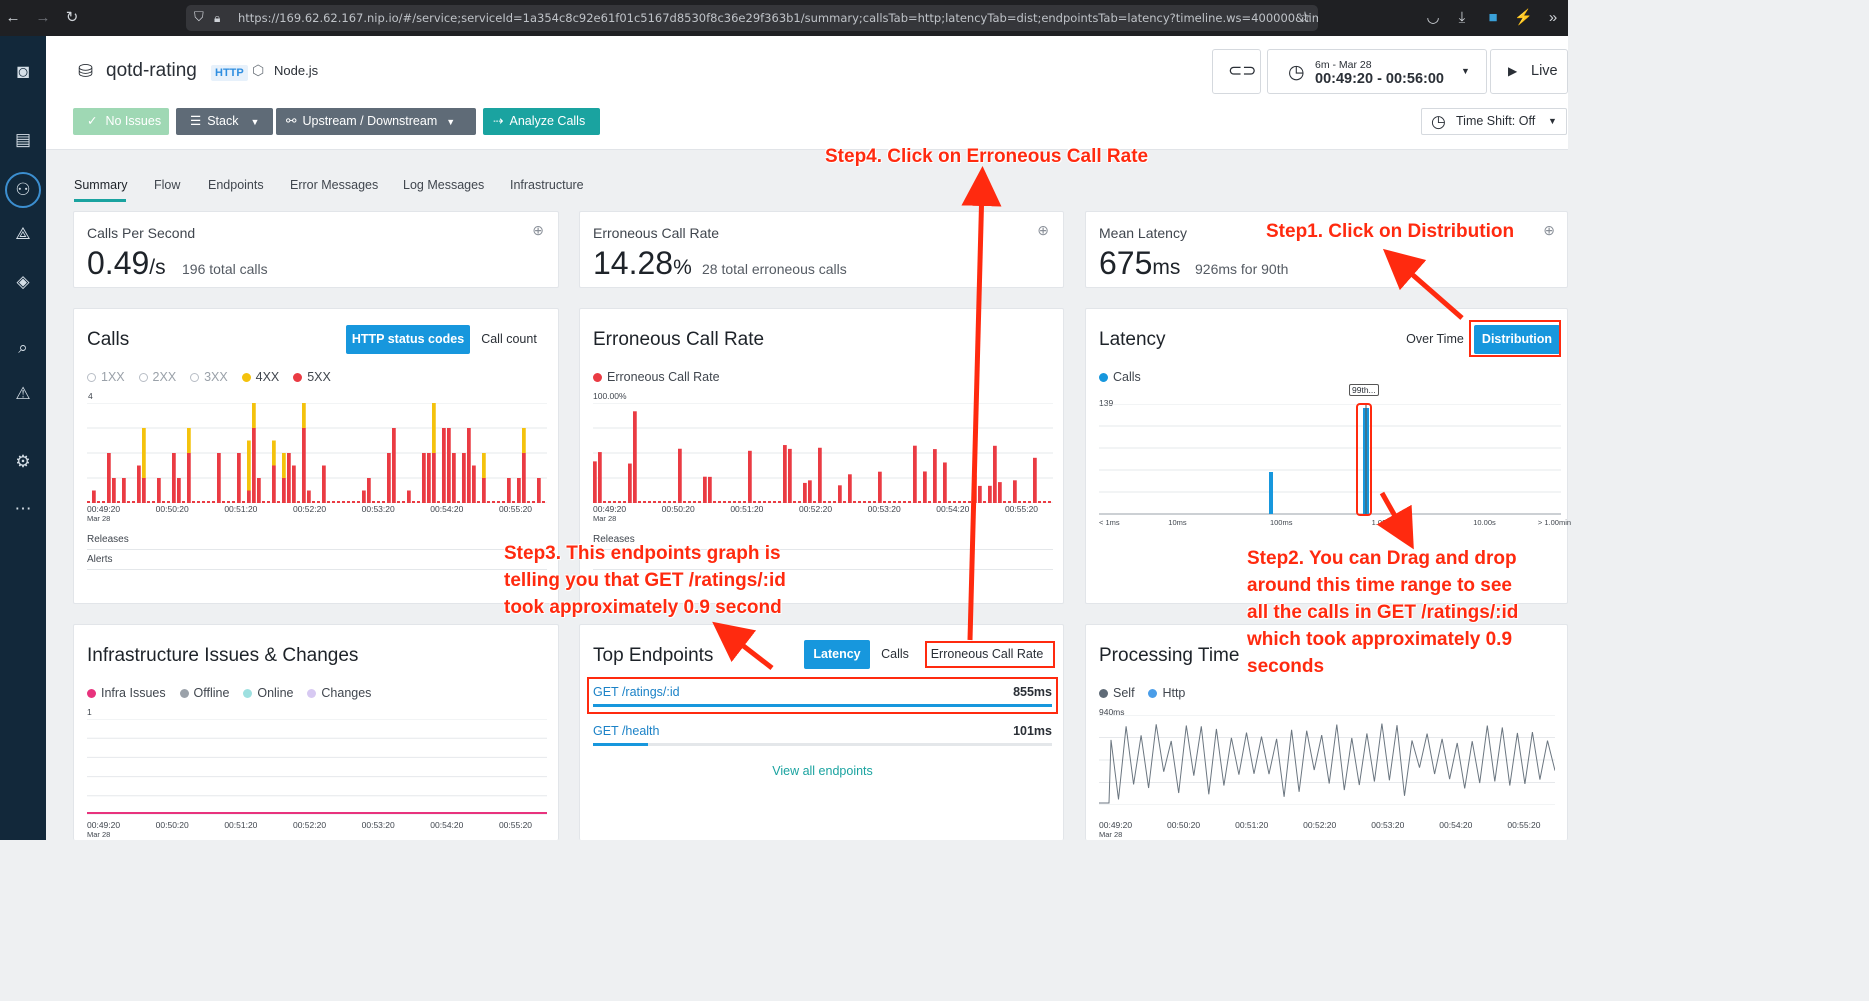 The width and height of the screenshot is (1869, 1001). I want to click on highlight-erroneous-toggle, so click(990, 654).